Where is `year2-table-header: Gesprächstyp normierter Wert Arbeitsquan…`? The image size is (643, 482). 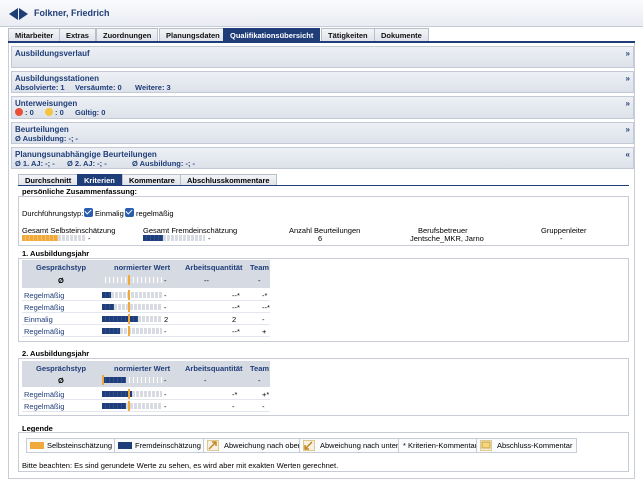 year2-table-header: Gesprächstyp normierter Wert Arbeitsquan… is located at coordinates (146, 374).